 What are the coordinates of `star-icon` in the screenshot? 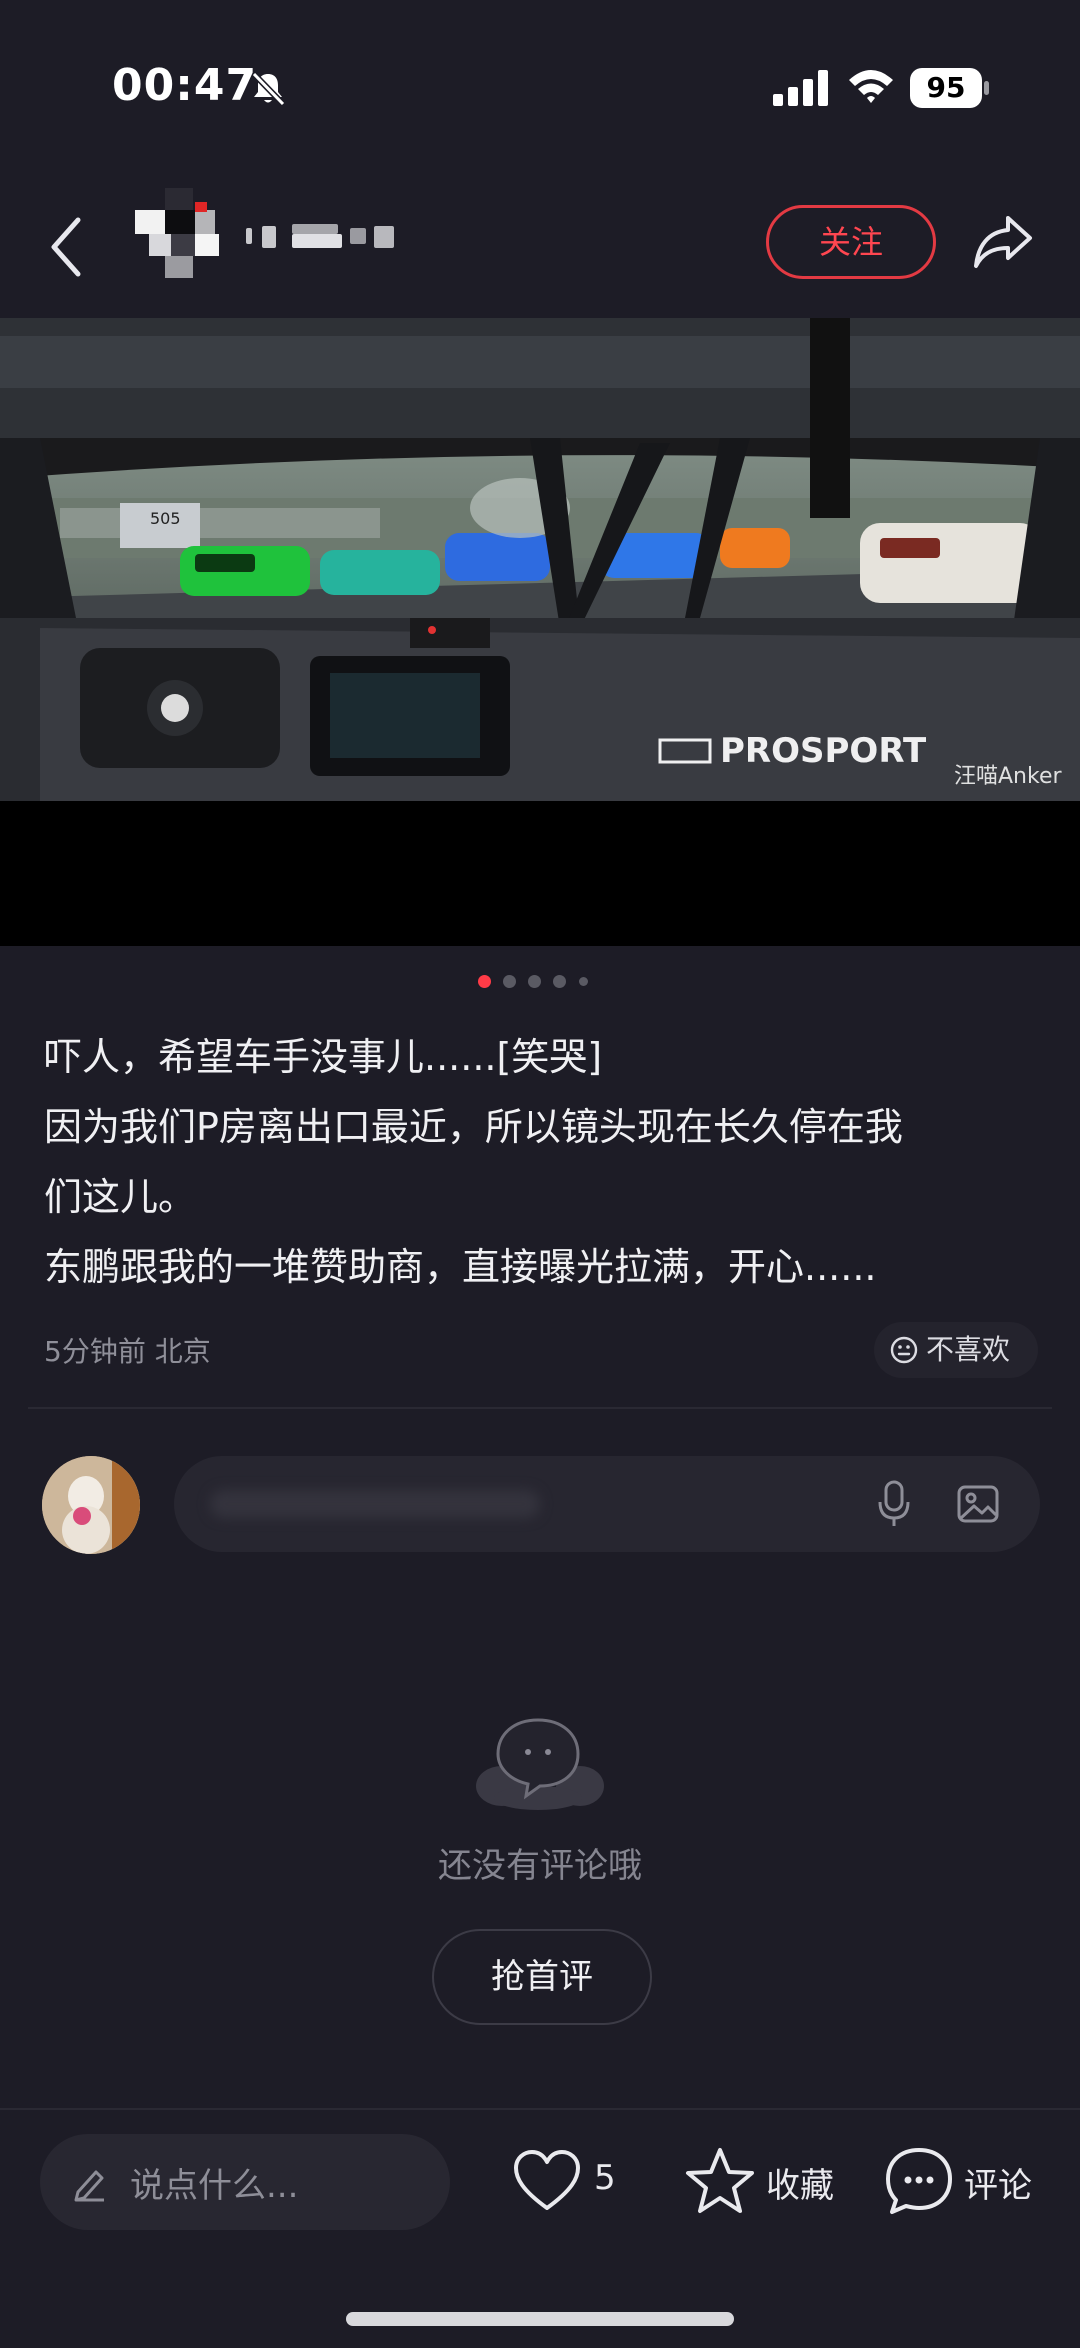 It's located at (720, 2181).